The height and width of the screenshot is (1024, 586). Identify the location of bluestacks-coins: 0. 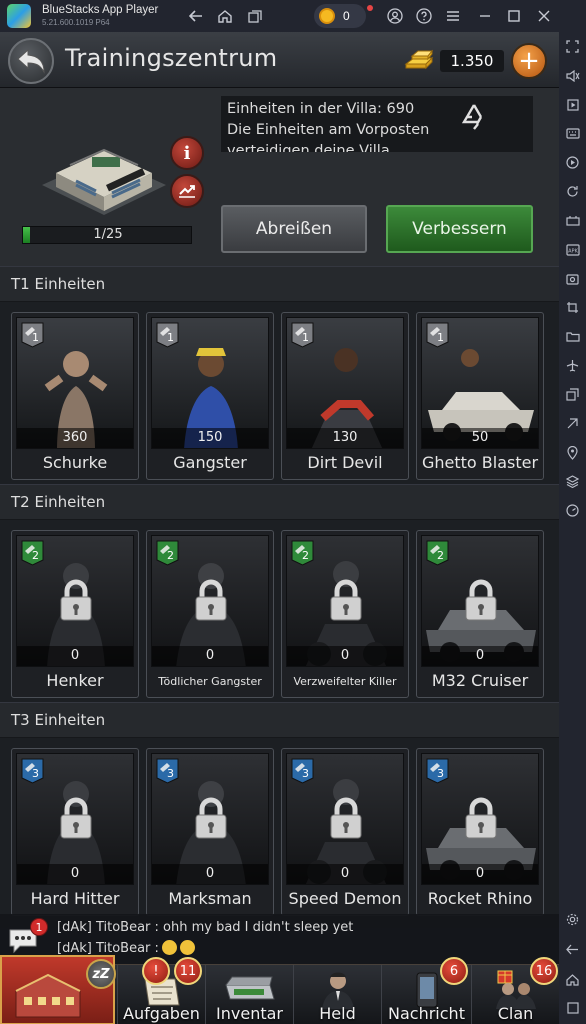
(340, 16).